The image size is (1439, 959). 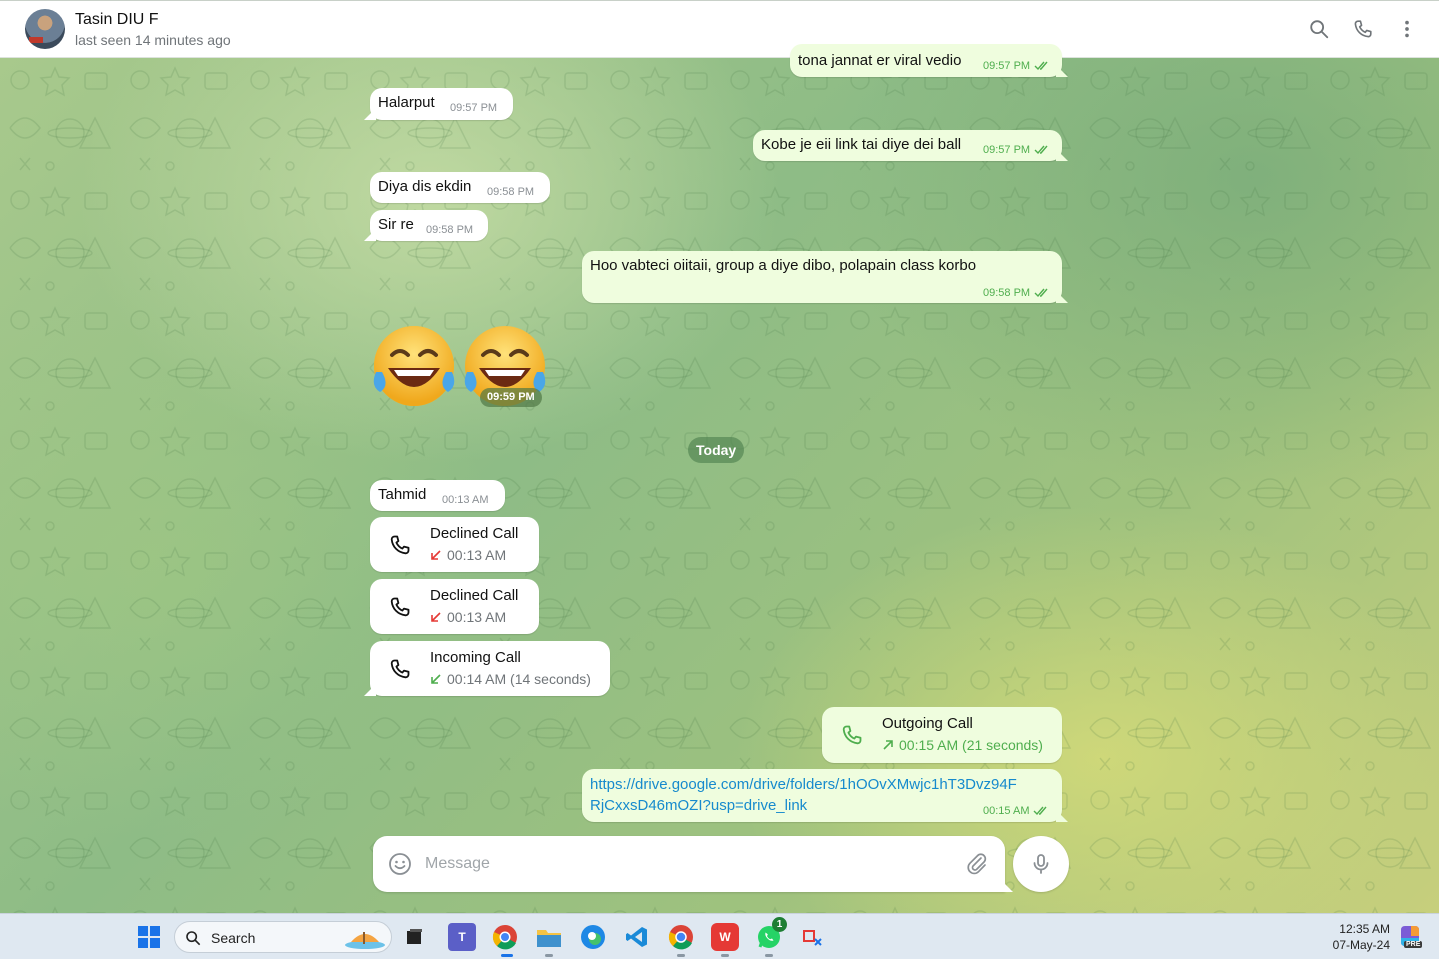 I want to click on task-view-icon, so click(x=414, y=937).